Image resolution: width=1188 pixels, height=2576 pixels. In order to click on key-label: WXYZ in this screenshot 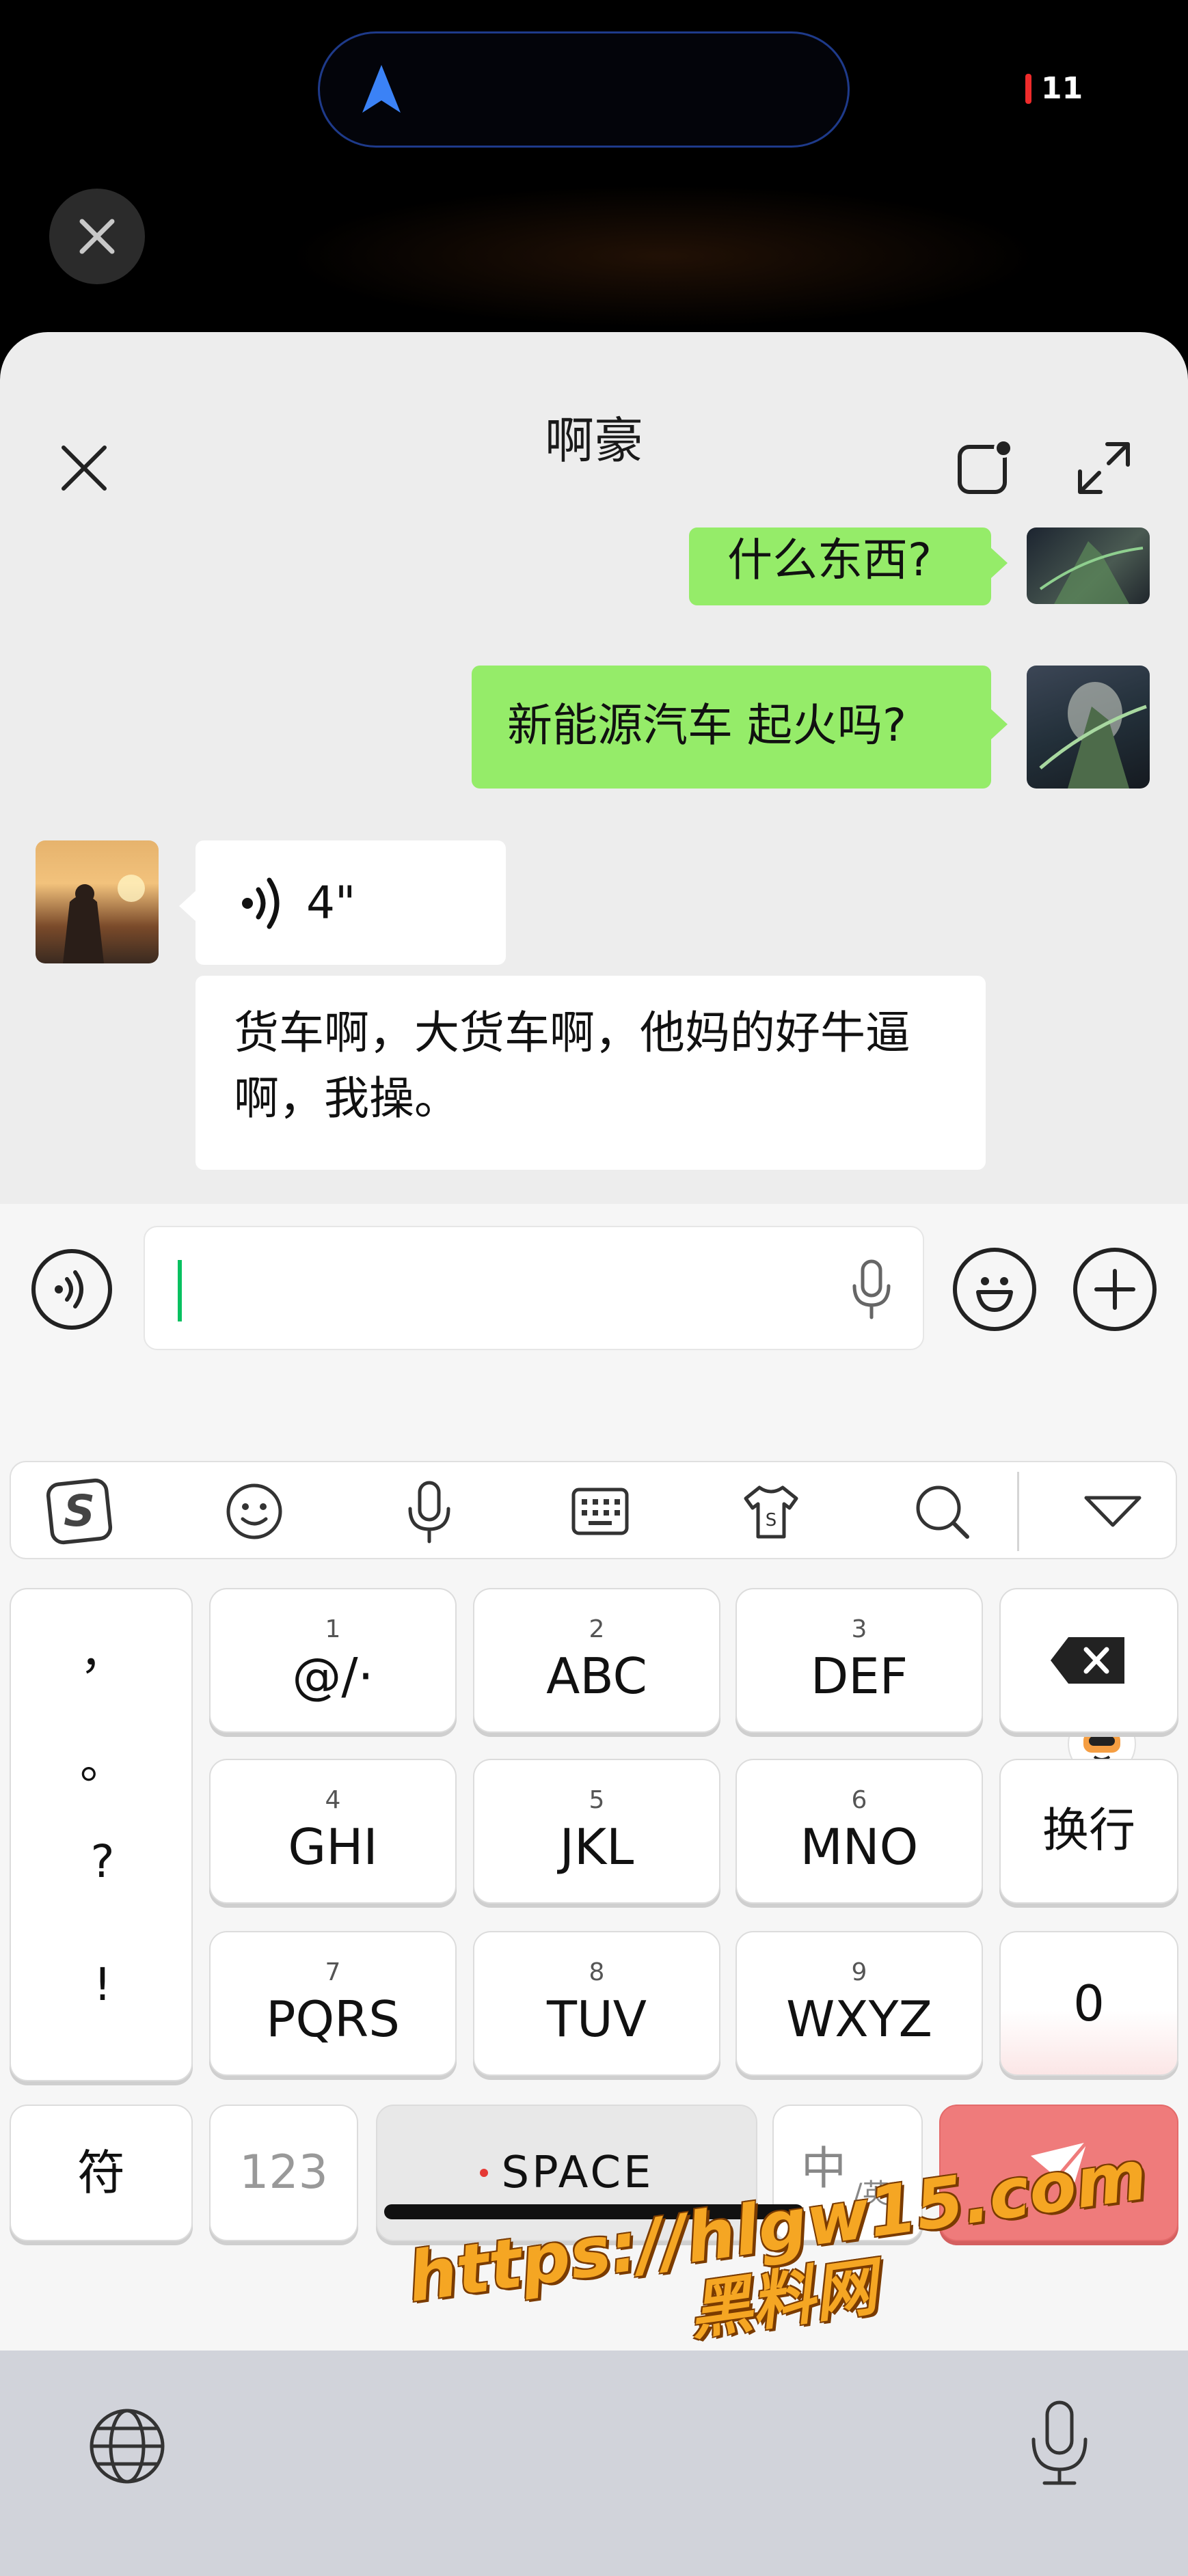, I will do `click(859, 2019)`.